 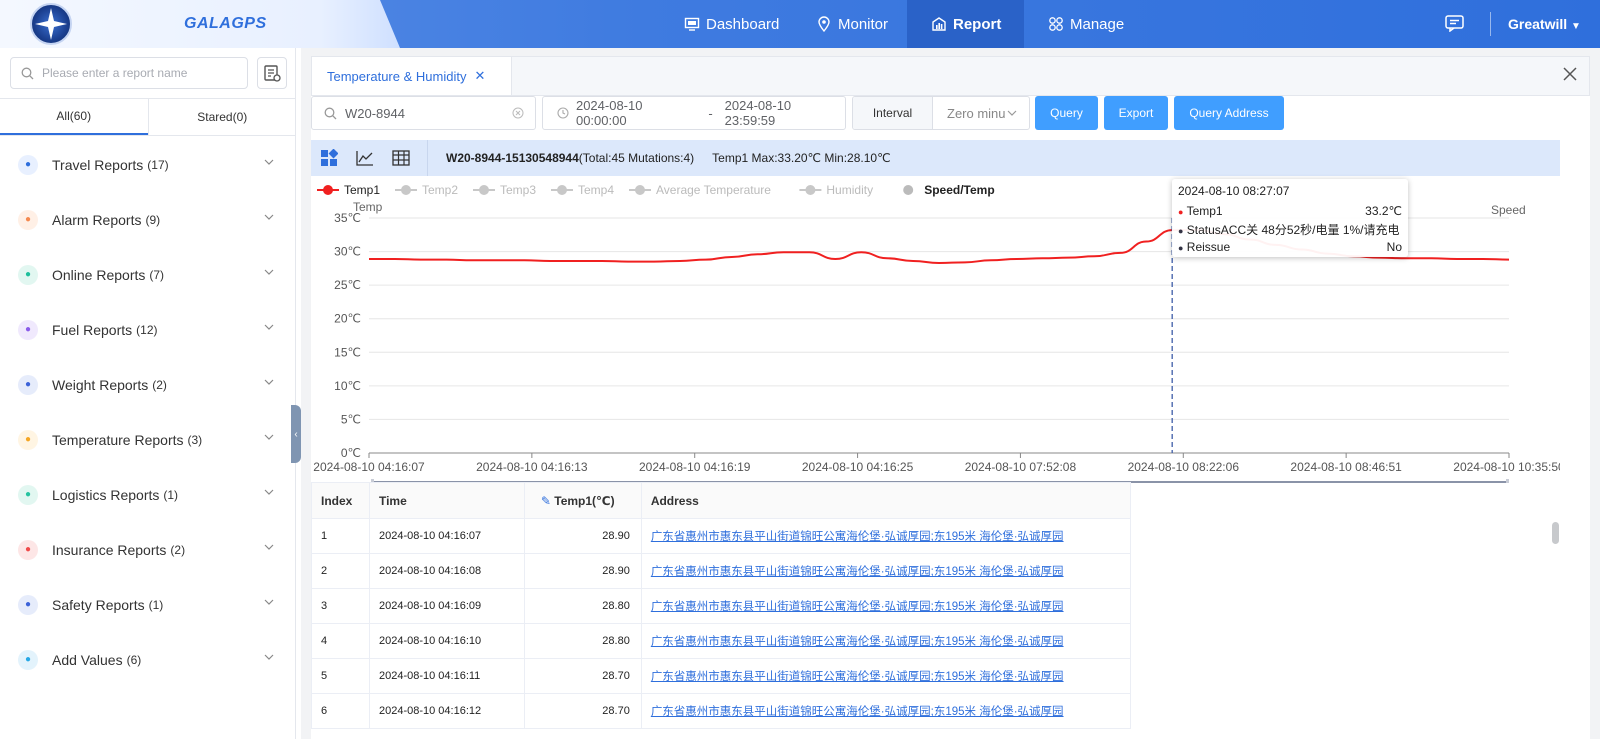 What do you see at coordinates (1290, 211) in the screenshot?
I see `tooltip-row: ● Temp1 33.2℃` at bounding box center [1290, 211].